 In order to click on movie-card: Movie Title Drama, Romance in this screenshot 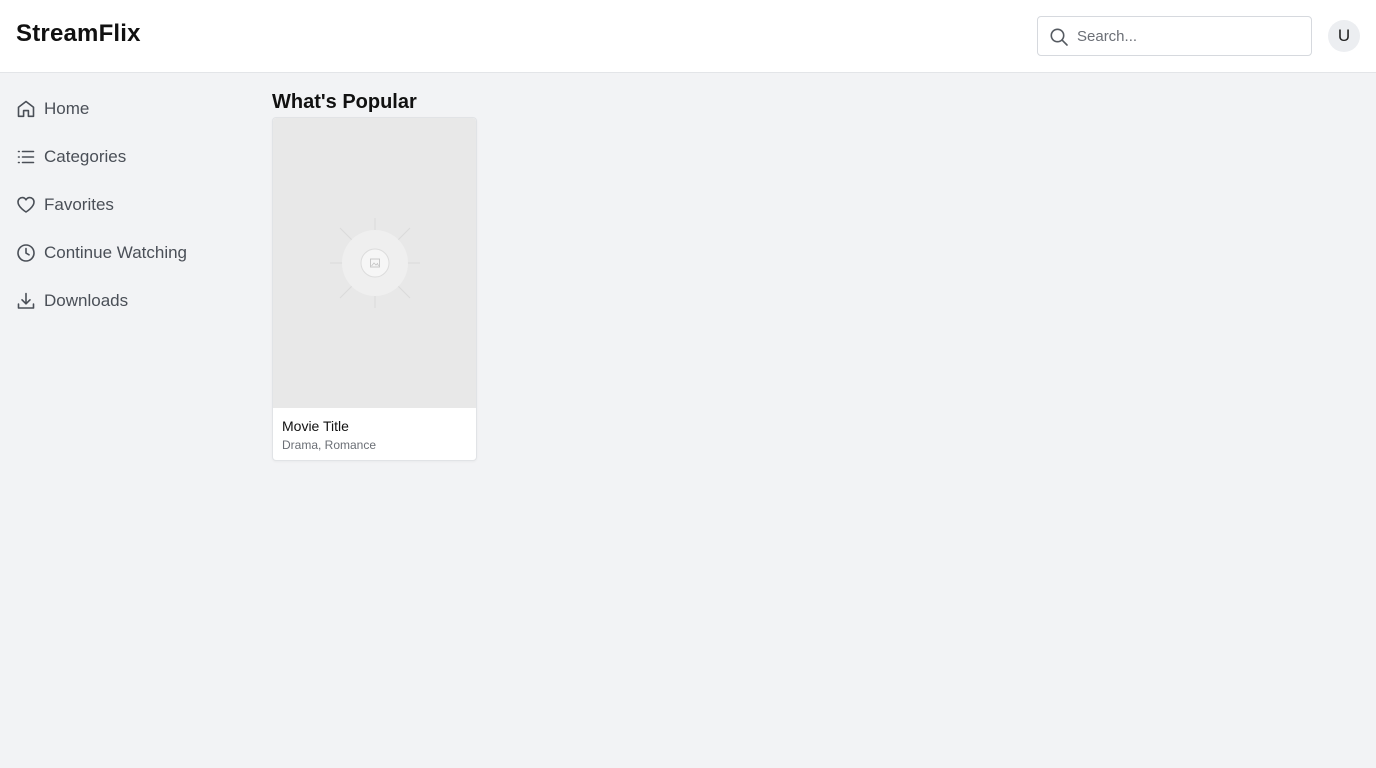, I will do `click(374, 289)`.